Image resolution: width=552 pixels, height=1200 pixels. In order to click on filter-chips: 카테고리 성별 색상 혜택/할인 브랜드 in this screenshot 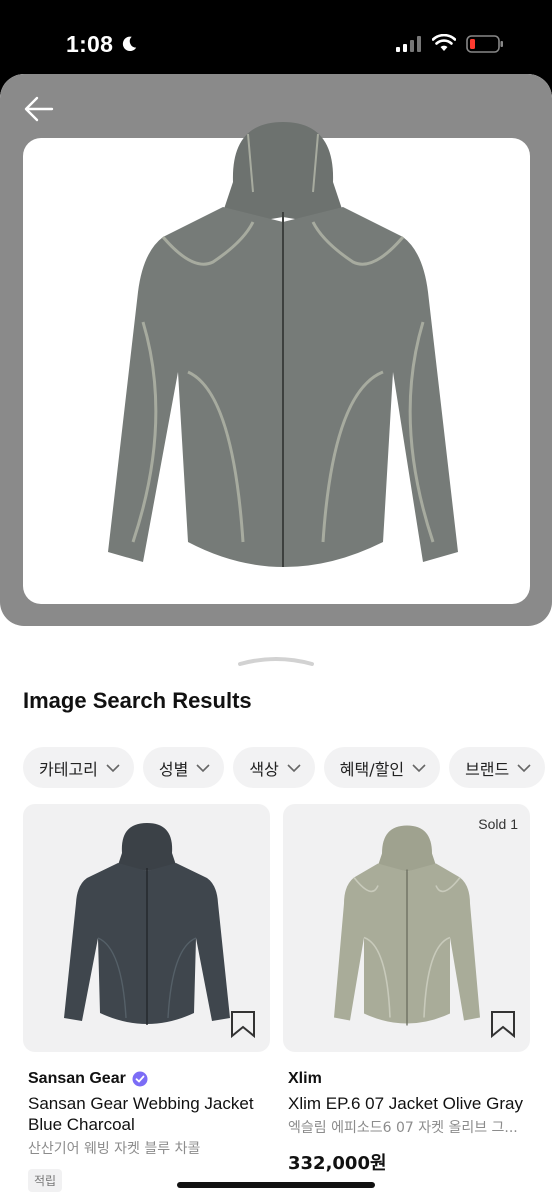, I will do `click(284, 768)`.